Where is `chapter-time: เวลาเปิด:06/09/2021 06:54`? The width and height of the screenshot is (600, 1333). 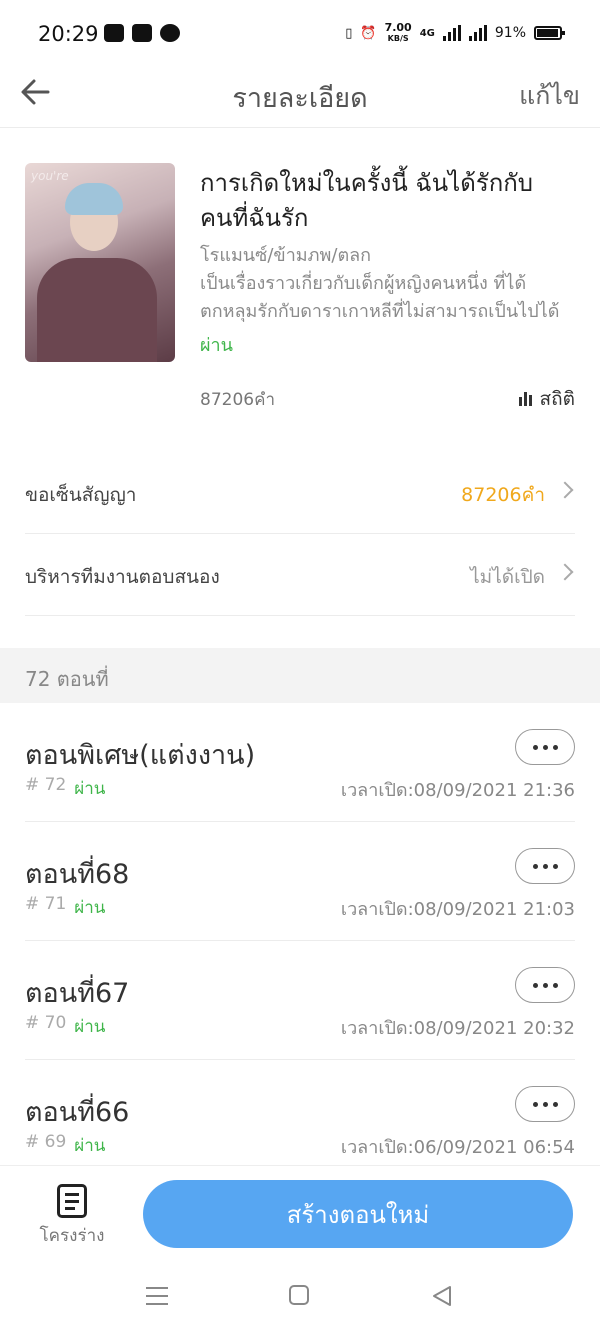 chapter-time: เวลาเปิด:06/09/2021 06:54 is located at coordinates (457, 1147).